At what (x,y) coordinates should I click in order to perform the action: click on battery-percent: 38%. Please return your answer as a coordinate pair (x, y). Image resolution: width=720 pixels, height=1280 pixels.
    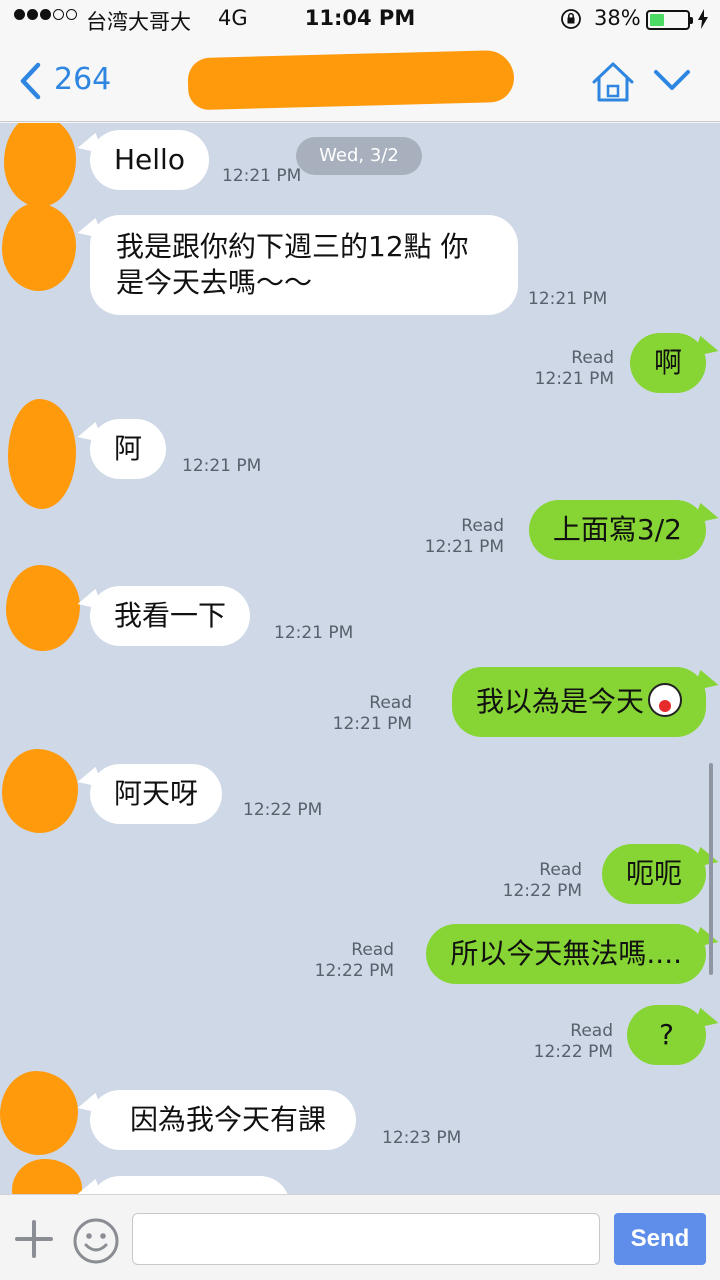
    Looking at the image, I should click on (617, 18).